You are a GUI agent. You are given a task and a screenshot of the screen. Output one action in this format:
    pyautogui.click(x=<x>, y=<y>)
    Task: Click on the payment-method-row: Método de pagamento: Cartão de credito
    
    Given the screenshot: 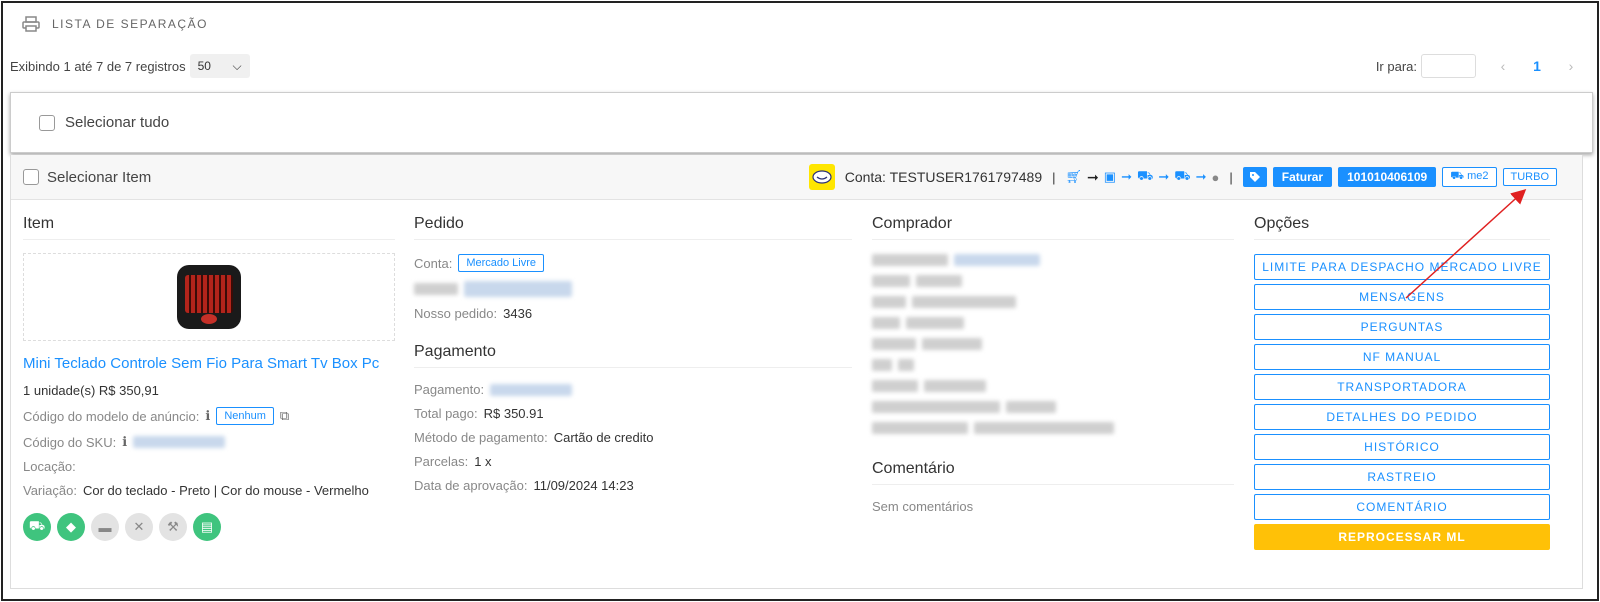 What is the action you would take?
    pyautogui.click(x=633, y=437)
    